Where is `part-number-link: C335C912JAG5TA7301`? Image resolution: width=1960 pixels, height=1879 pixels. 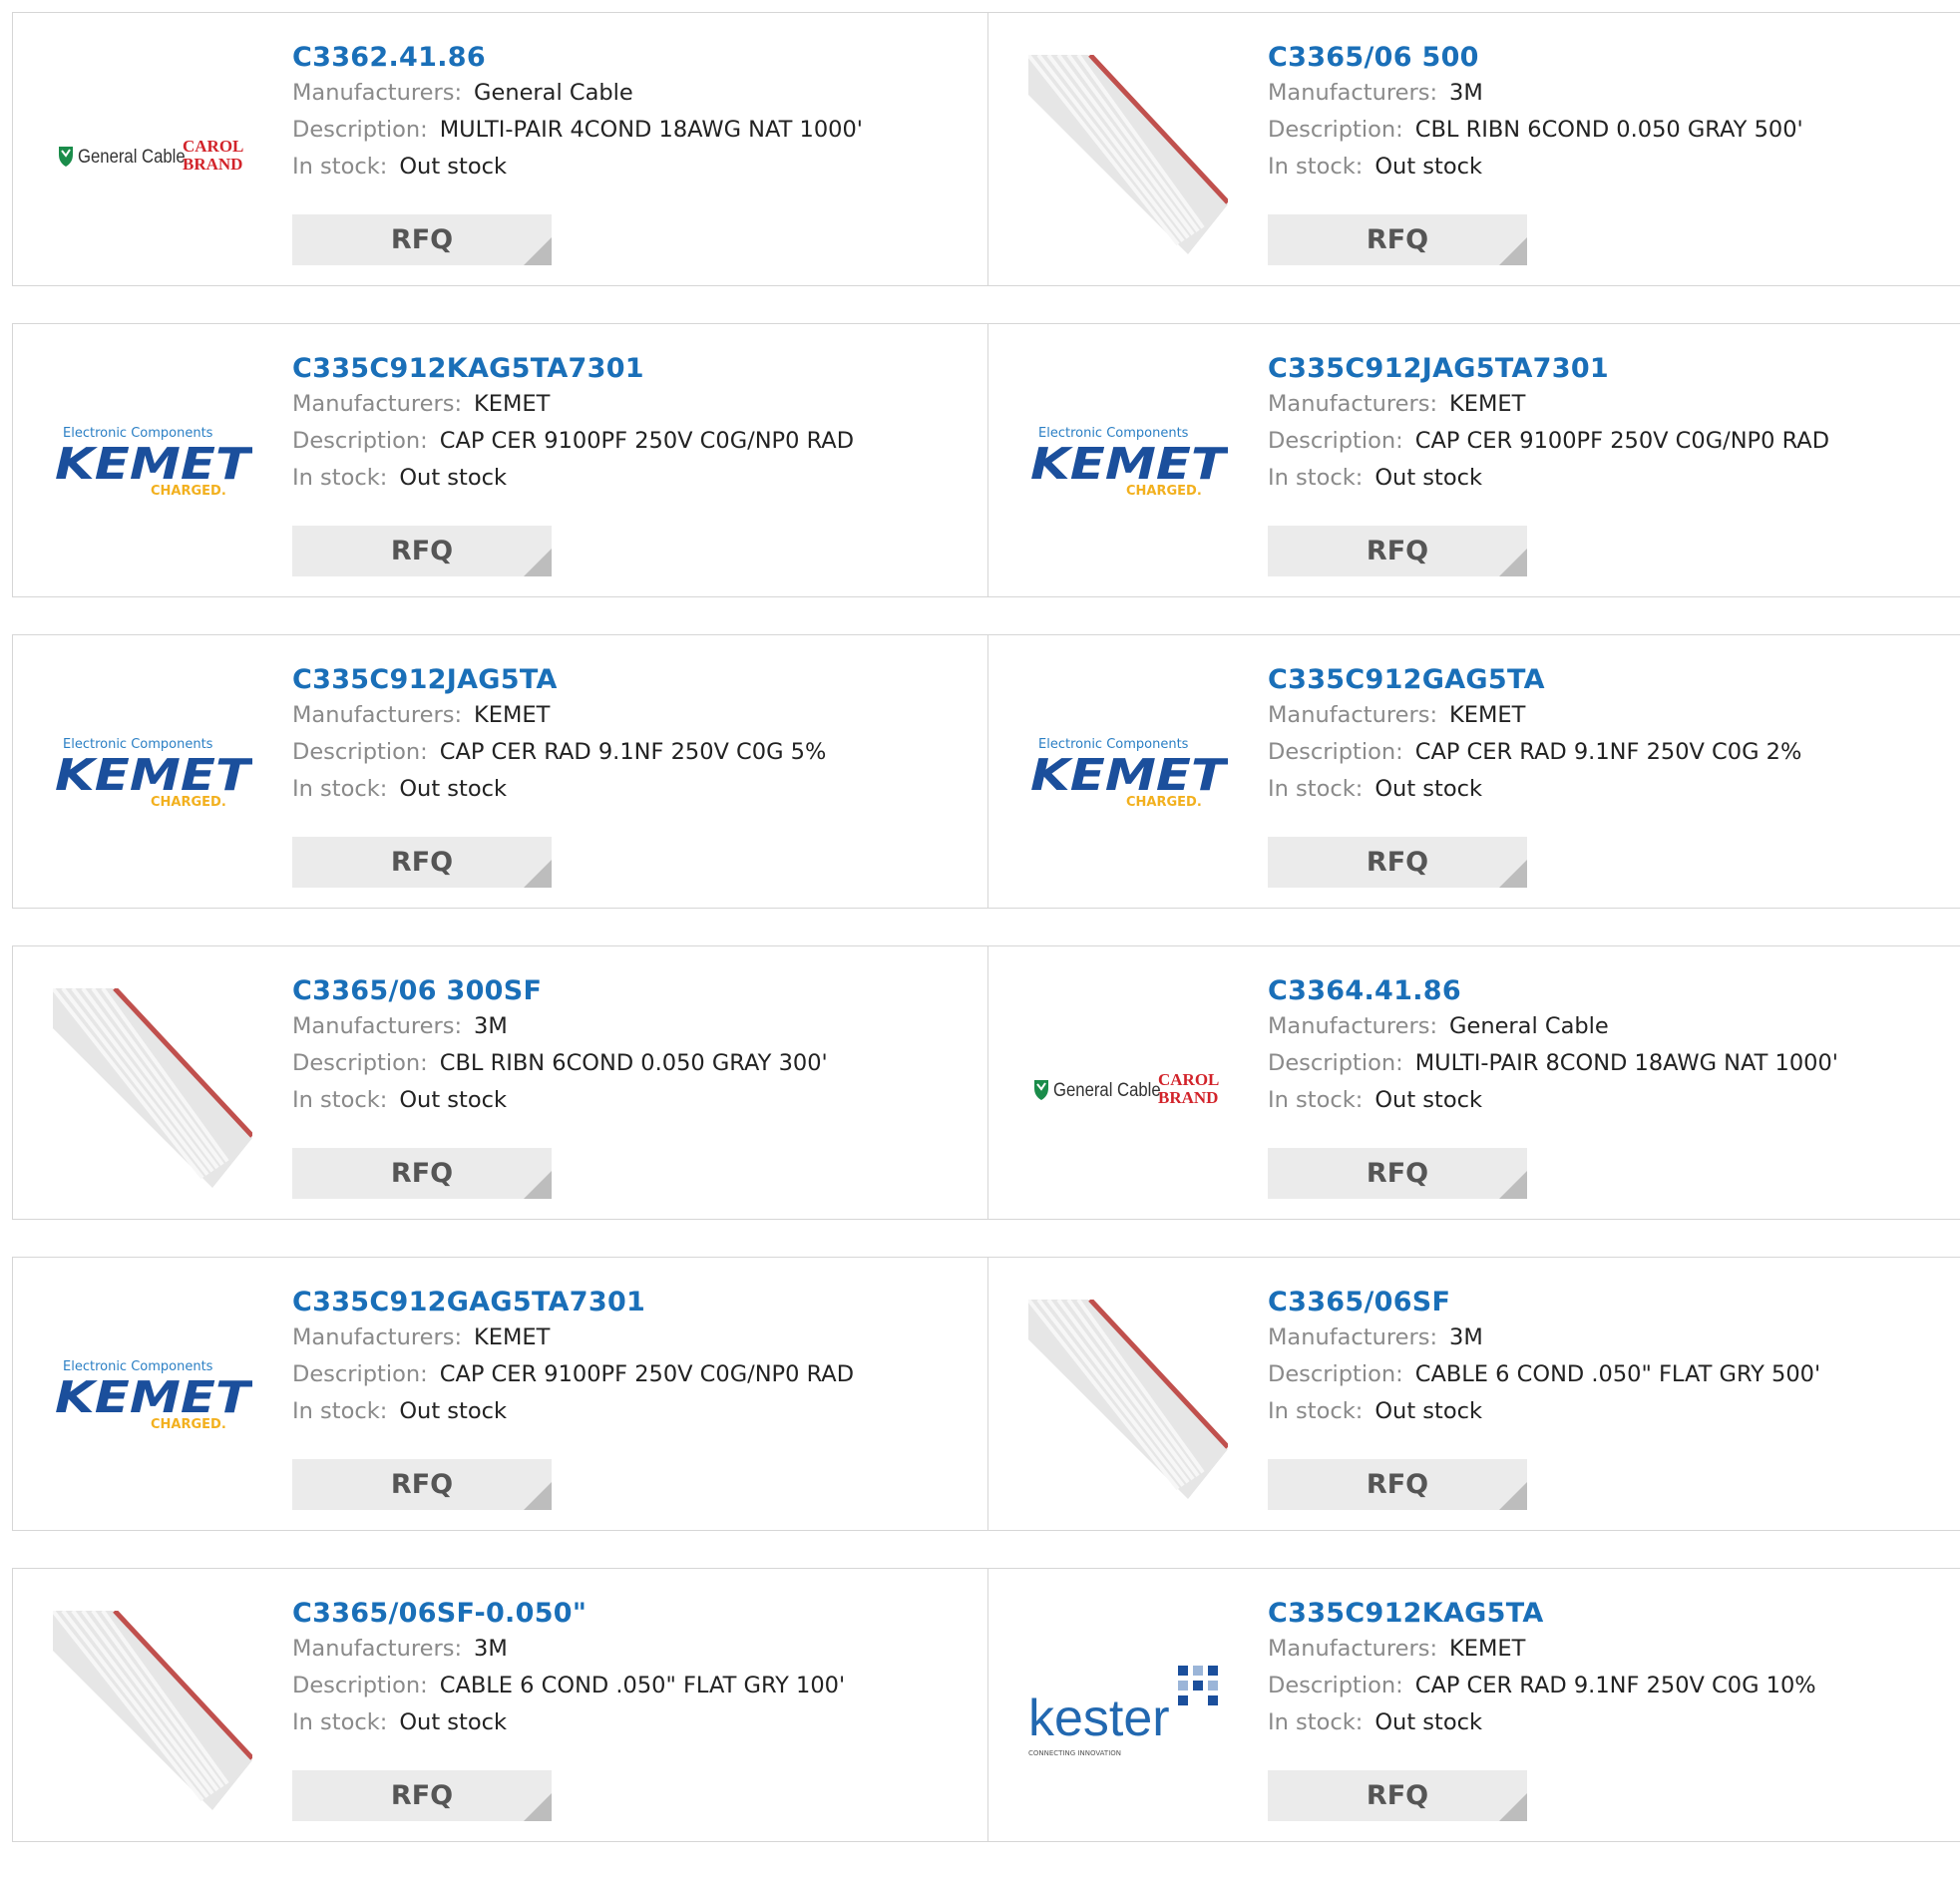 part-number-link: C335C912JAG5TA7301 is located at coordinates (1604, 369).